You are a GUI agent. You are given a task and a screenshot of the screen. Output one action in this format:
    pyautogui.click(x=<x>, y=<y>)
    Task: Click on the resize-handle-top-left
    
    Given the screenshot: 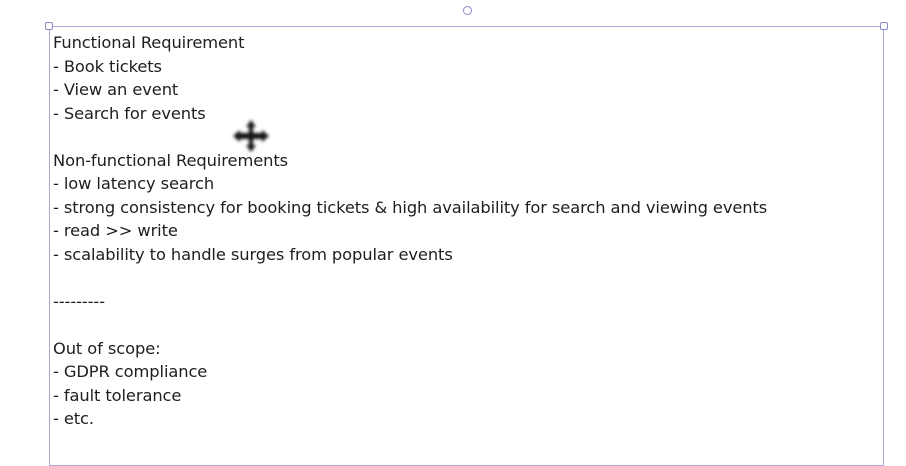 What is the action you would take?
    pyautogui.click(x=49, y=26)
    